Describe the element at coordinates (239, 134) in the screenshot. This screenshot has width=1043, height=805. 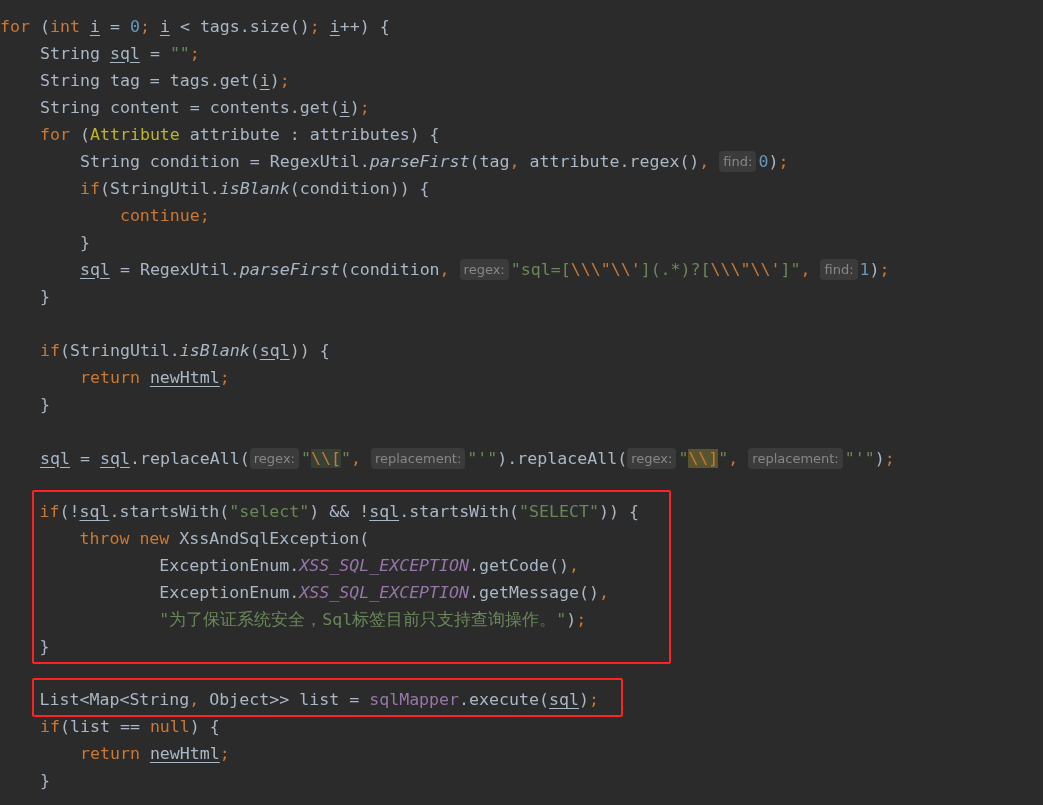
I see `code-line: for (Attribute attribute : attributes) {` at that location.